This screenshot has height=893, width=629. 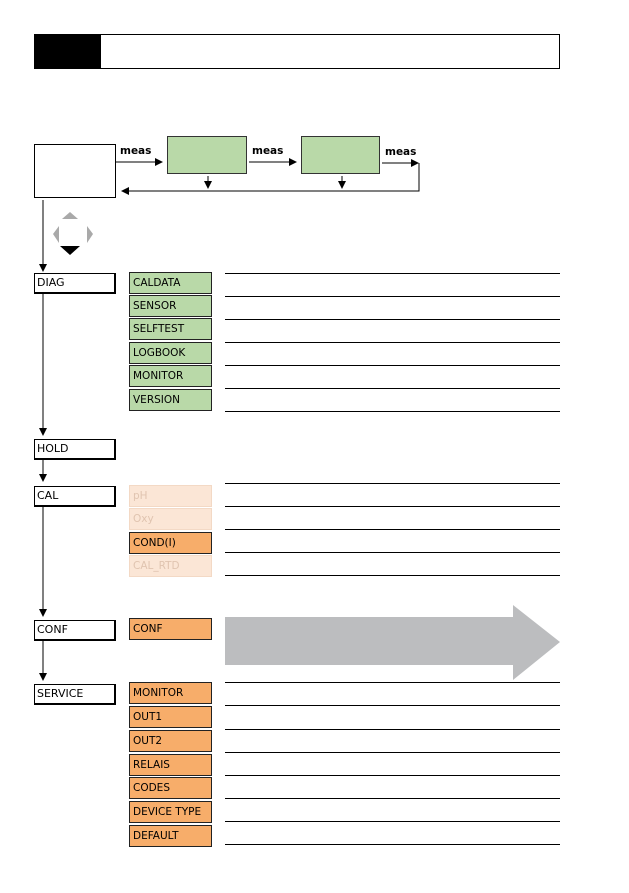 What do you see at coordinates (90, 234) in the screenshot?
I see `right-key-icon` at bounding box center [90, 234].